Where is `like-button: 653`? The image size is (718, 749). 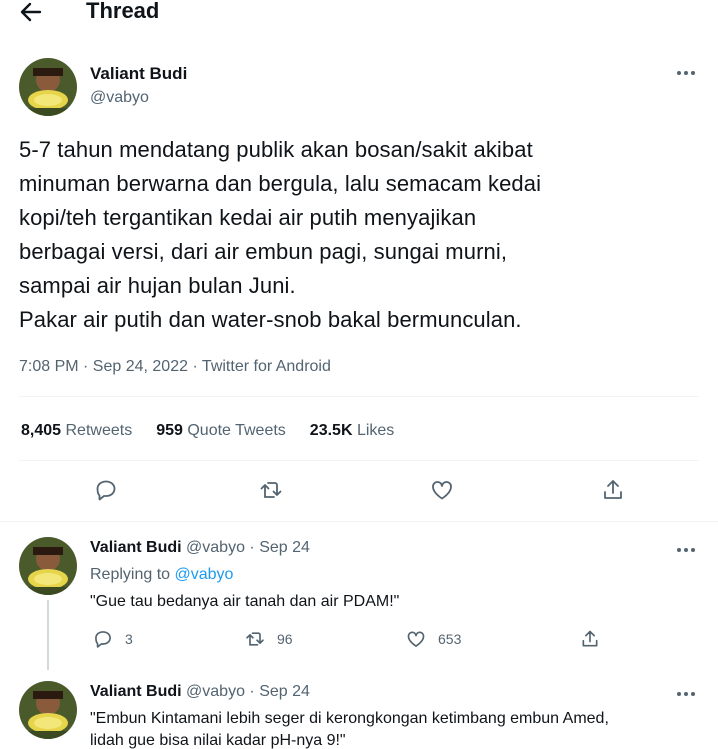
like-button: 653 is located at coordinates (433, 639).